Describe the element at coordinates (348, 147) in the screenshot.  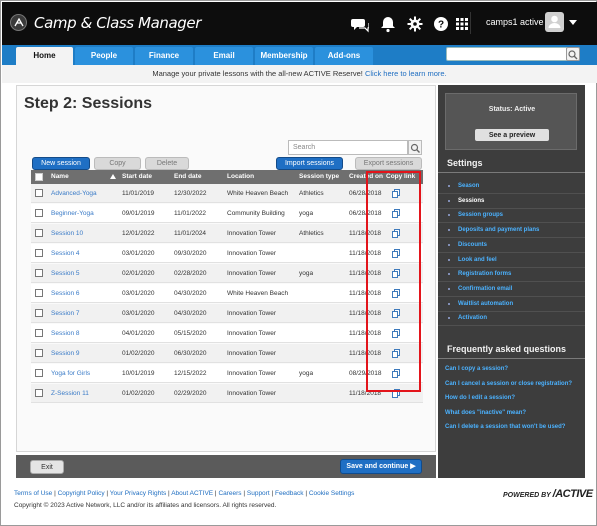
I see `session-search-input: Search` at that location.